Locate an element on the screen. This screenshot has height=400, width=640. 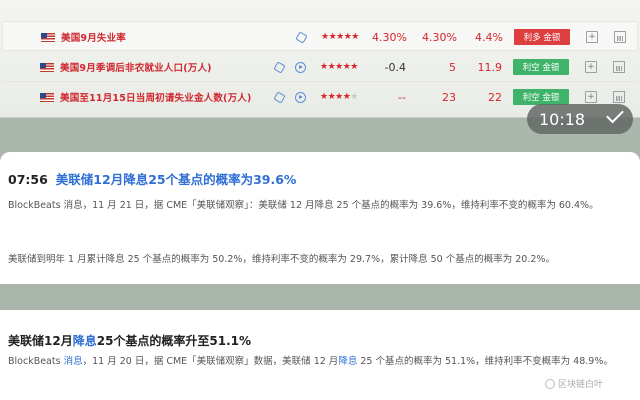
actual-value: 22 is located at coordinates (495, 97).